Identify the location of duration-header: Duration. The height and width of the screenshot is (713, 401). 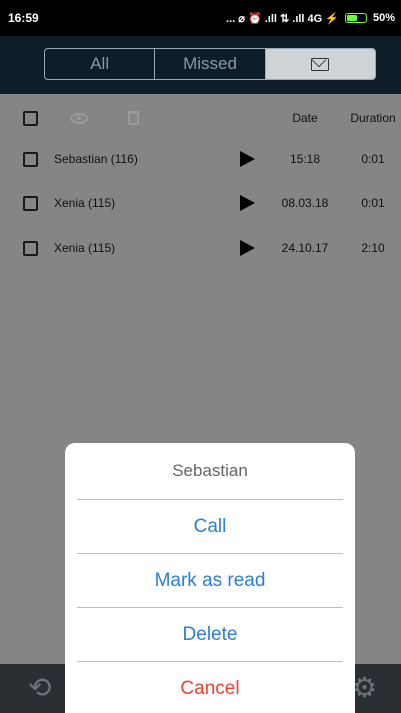
(373, 118).